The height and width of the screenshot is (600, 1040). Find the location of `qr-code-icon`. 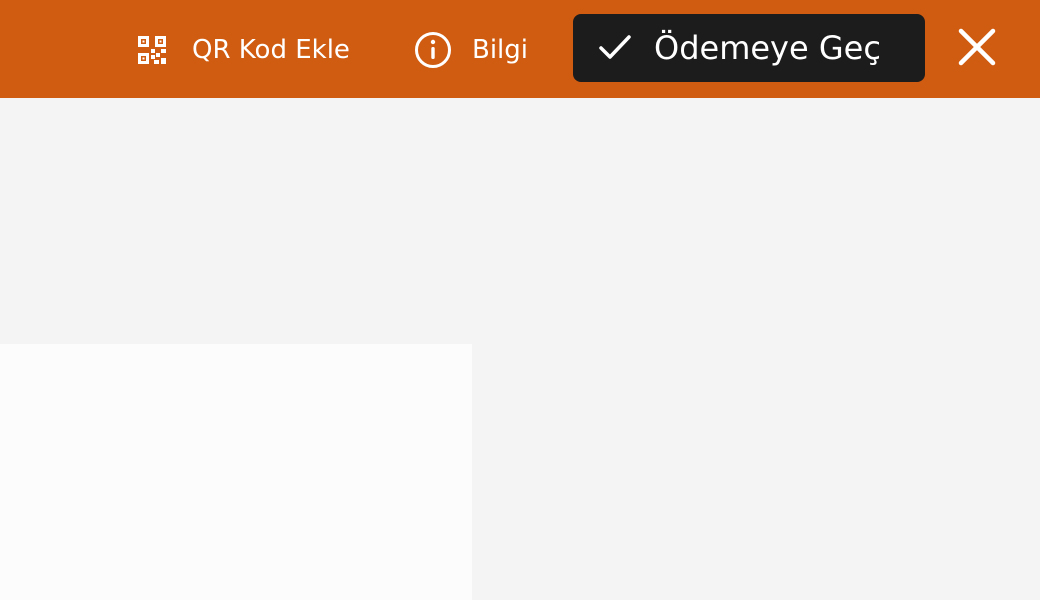

qr-code-icon is located at coordinates (152, 50).